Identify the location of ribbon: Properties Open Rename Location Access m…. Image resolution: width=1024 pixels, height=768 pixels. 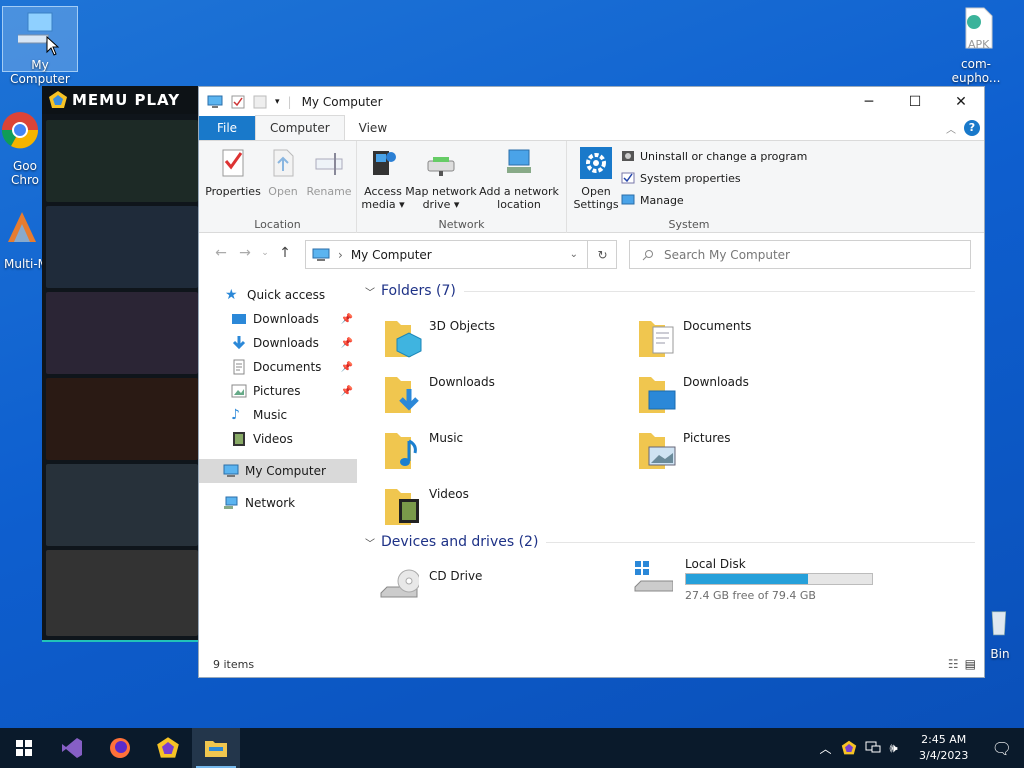
(591, 187).